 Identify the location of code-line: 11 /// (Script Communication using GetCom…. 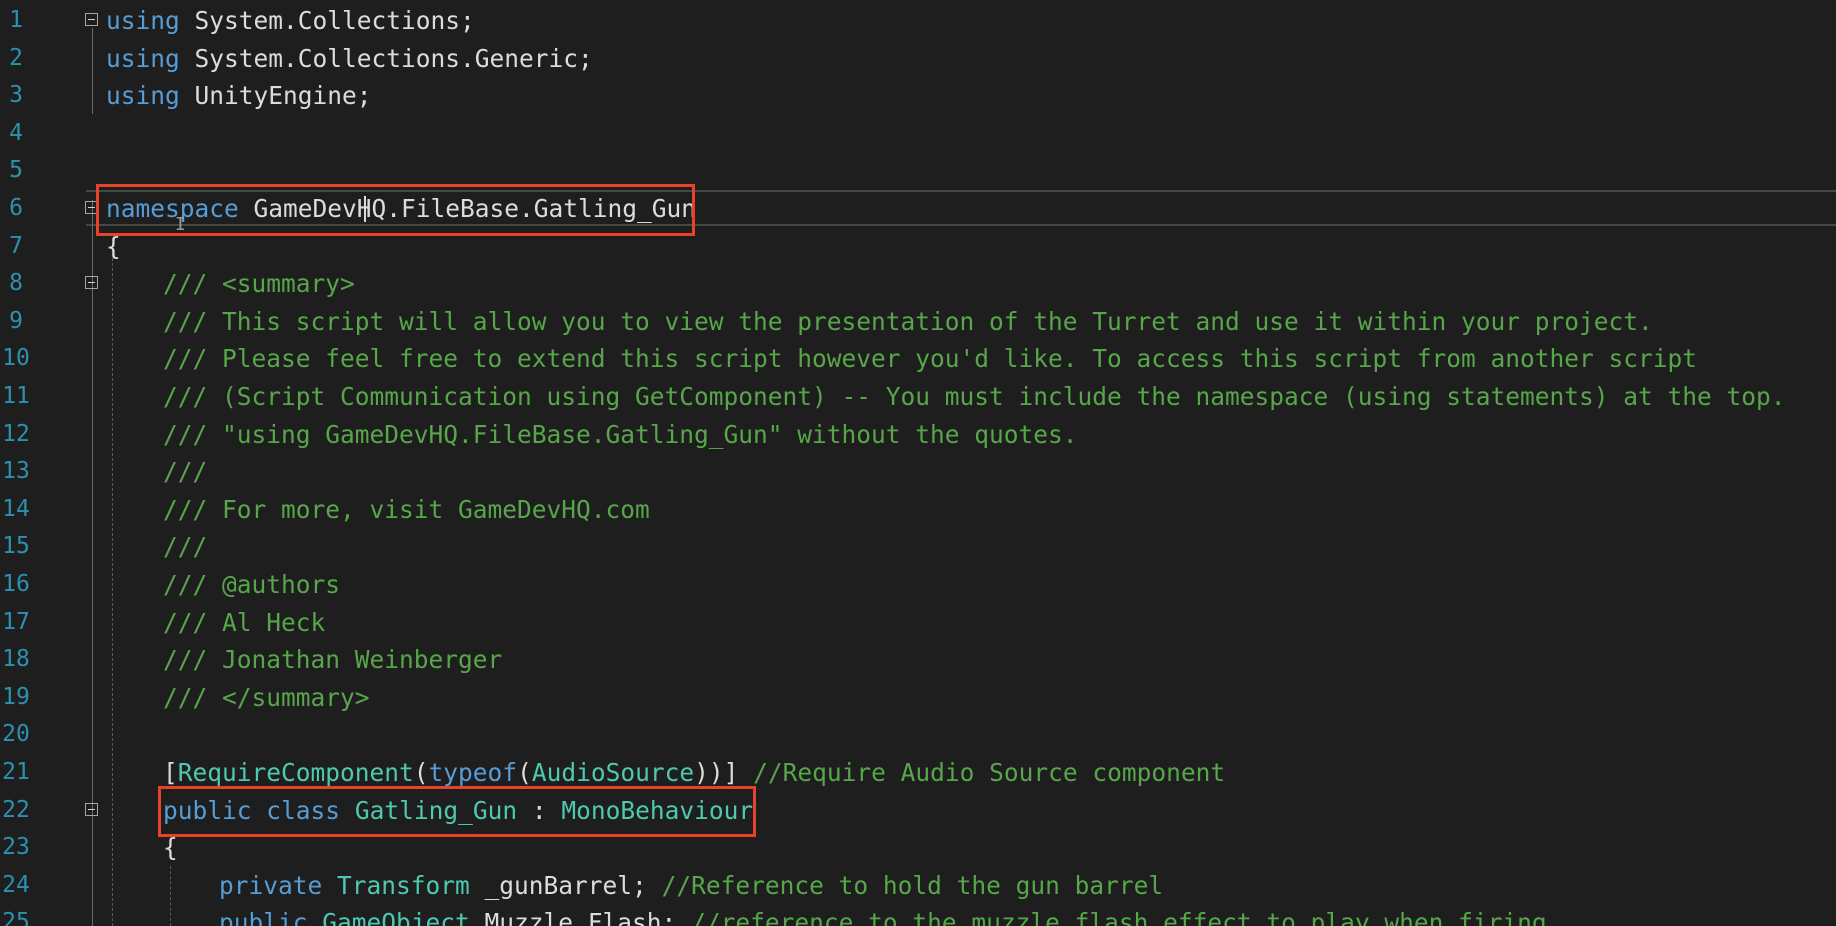
(918, 397).